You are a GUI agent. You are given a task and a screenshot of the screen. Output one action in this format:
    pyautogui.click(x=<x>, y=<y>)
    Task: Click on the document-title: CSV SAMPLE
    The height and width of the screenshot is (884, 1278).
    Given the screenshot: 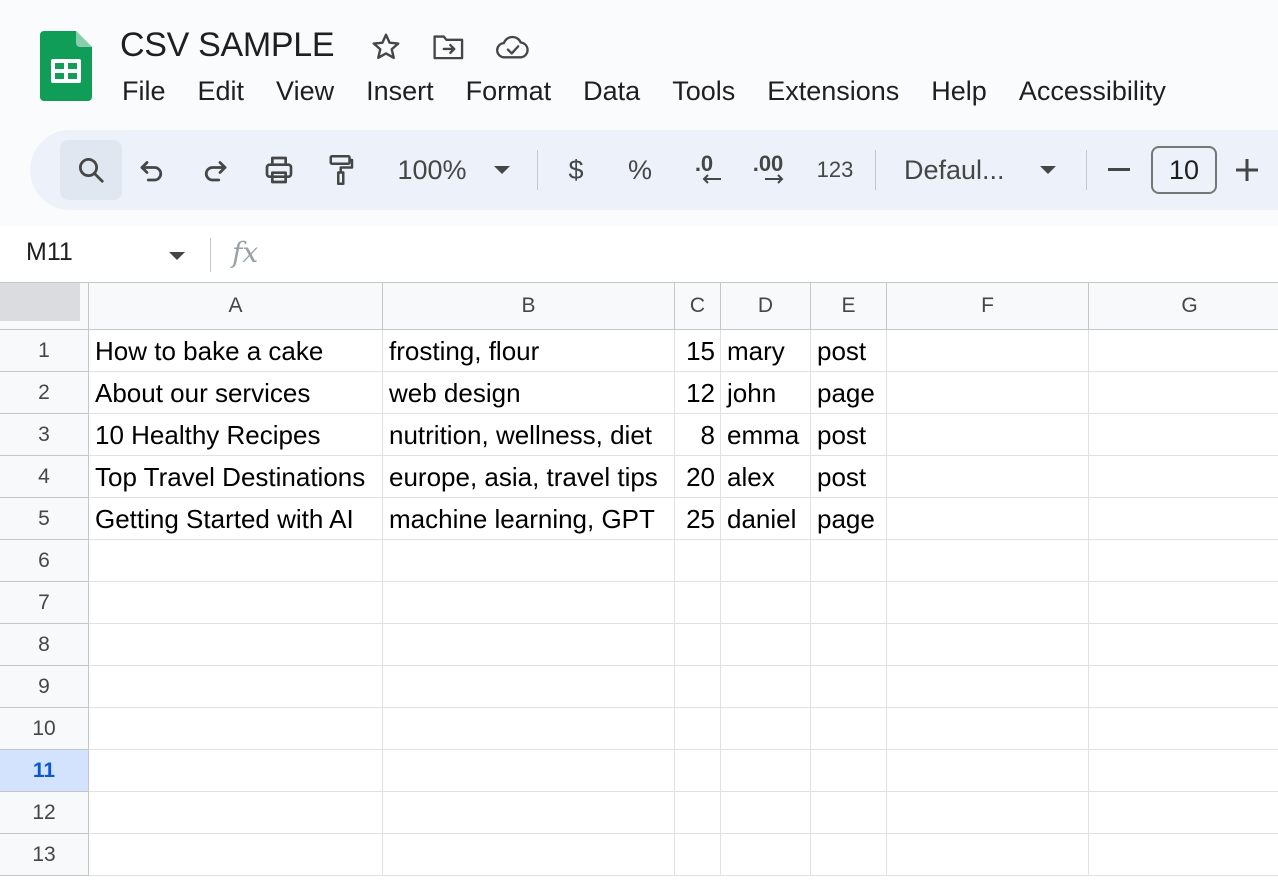 What is the action you would take?
    pyautogui.click(x=227, y=45)
    